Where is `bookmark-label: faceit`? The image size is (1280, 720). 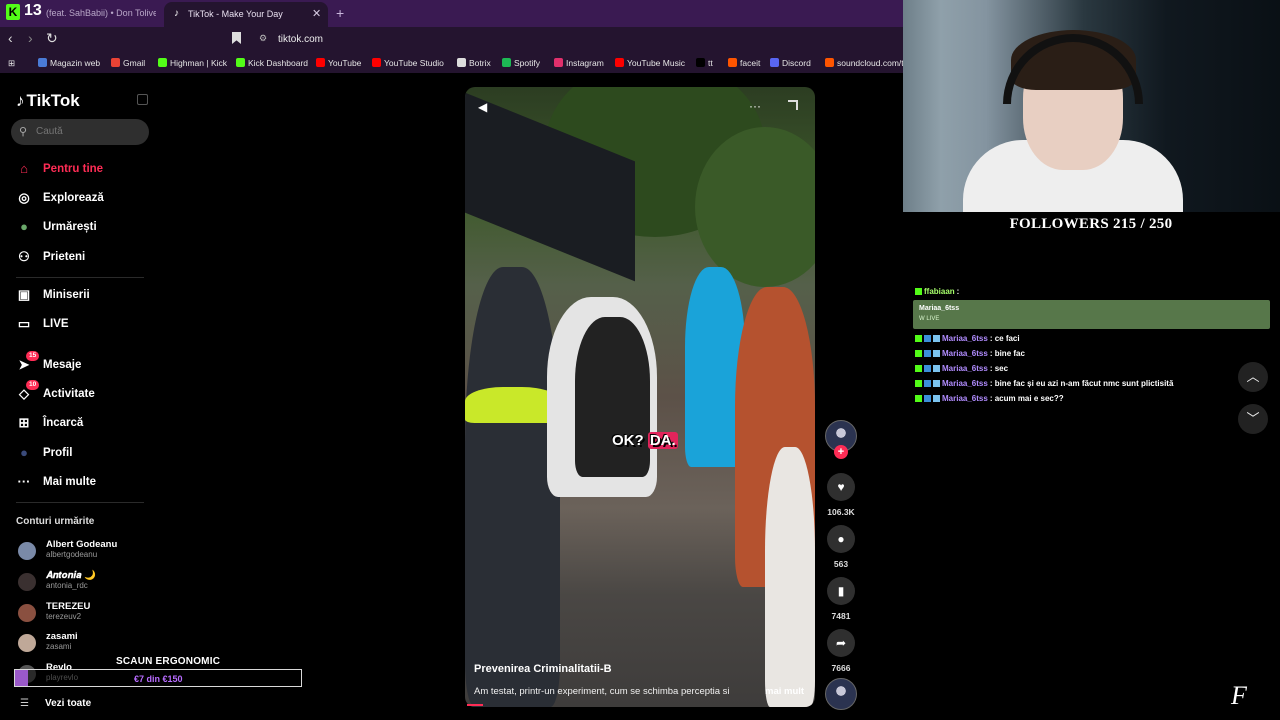 bookmark-label: faceit is located at coordinates (750, 63).